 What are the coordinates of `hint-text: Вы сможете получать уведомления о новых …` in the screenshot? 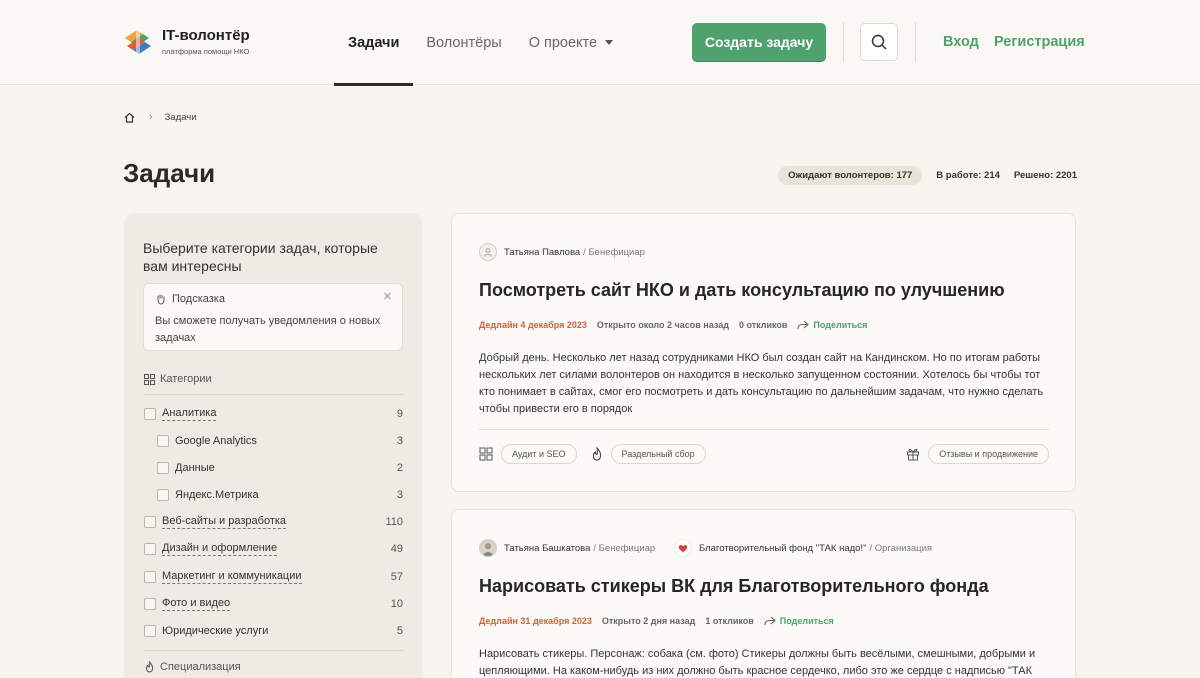 It's located at (268, 329).